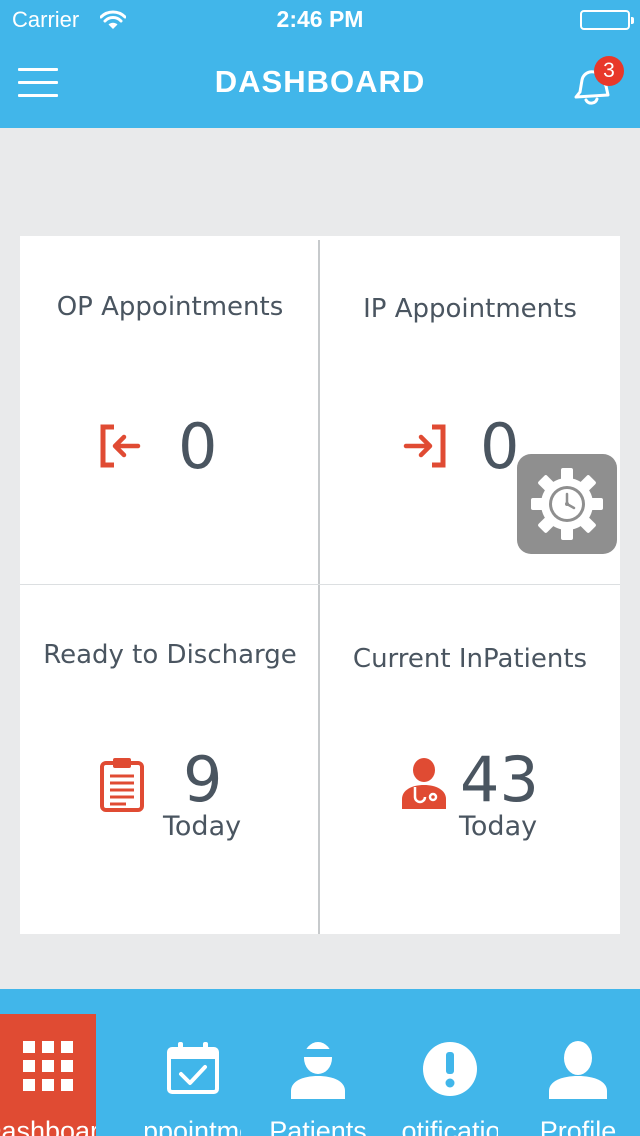 This screenshot has height=1136, width=640. I want to click on status-time: 2:46 PM, so click(320, 19).